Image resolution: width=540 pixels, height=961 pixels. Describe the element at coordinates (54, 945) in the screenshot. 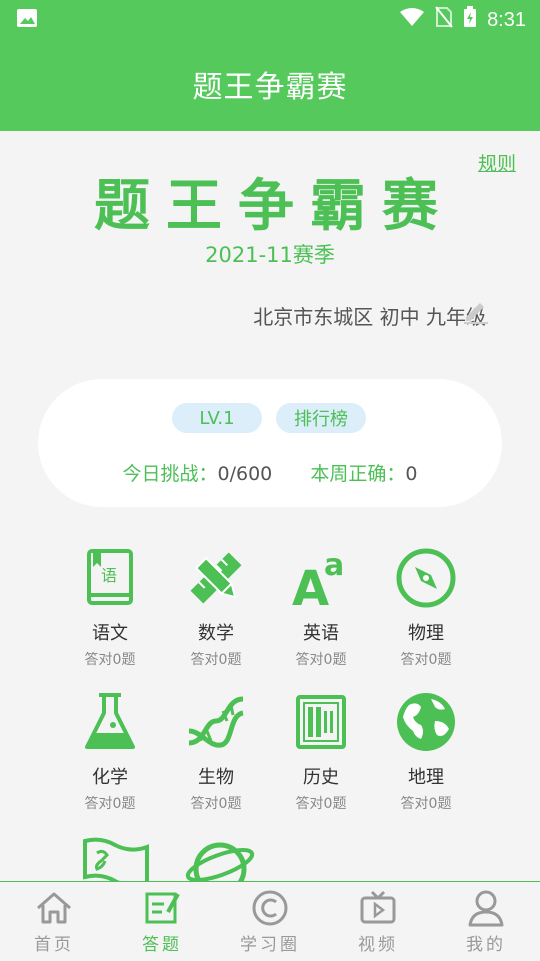

I see `nav-label: 首页` at that location.